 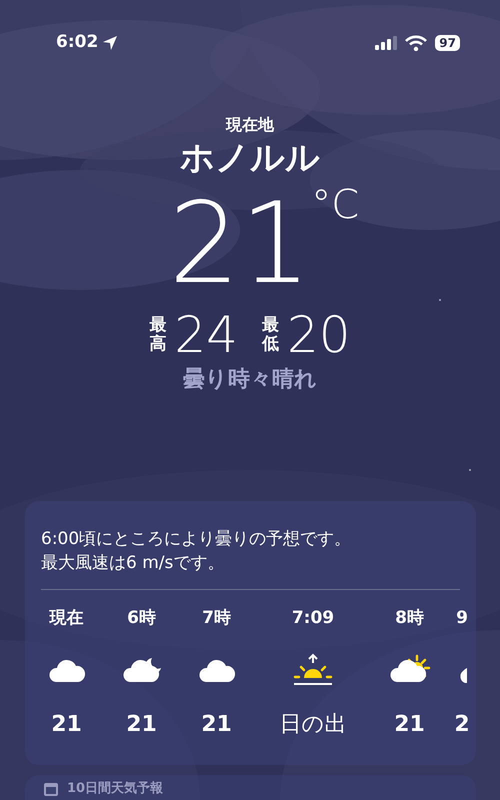 I want to click on hour-label: 8時, so click(x=409, y=618).